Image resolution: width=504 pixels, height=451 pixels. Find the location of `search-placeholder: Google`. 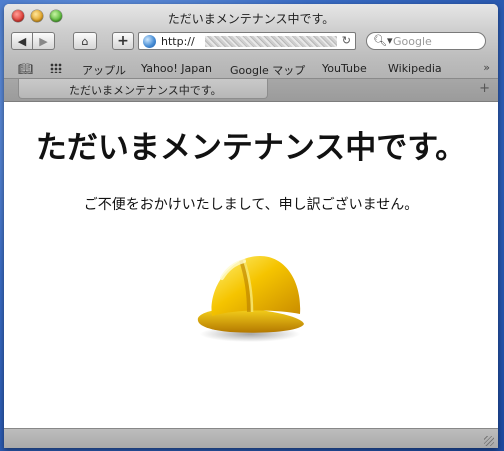

search-placeholder: Google is located at coordinates (412, 41).